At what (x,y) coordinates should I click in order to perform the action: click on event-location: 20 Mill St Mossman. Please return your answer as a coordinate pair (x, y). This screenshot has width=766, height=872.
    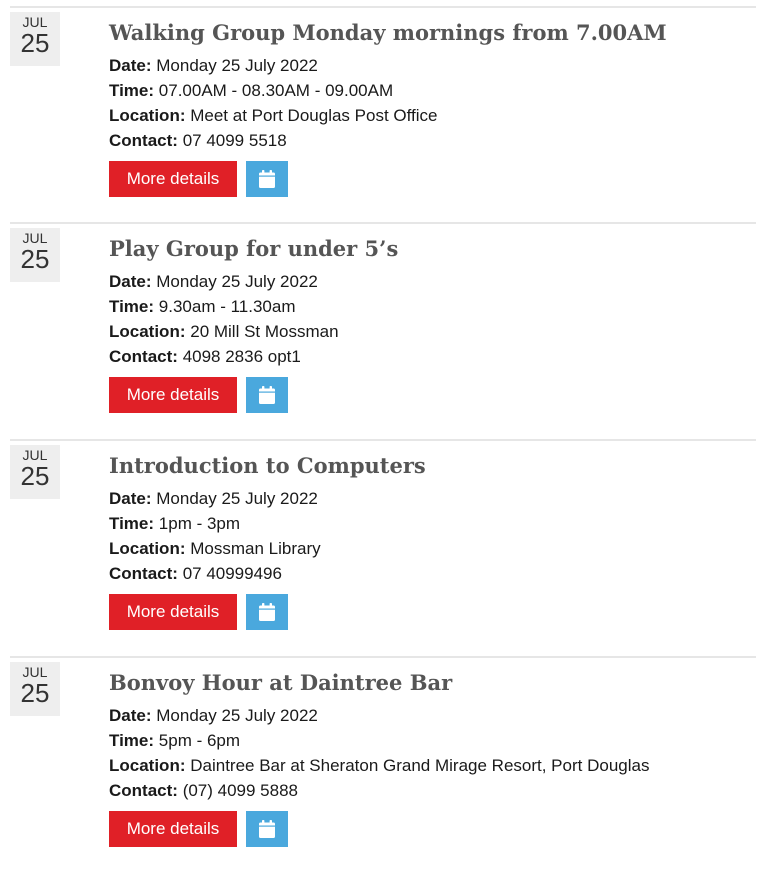
    Looking at the image, I should click on (264, 331).